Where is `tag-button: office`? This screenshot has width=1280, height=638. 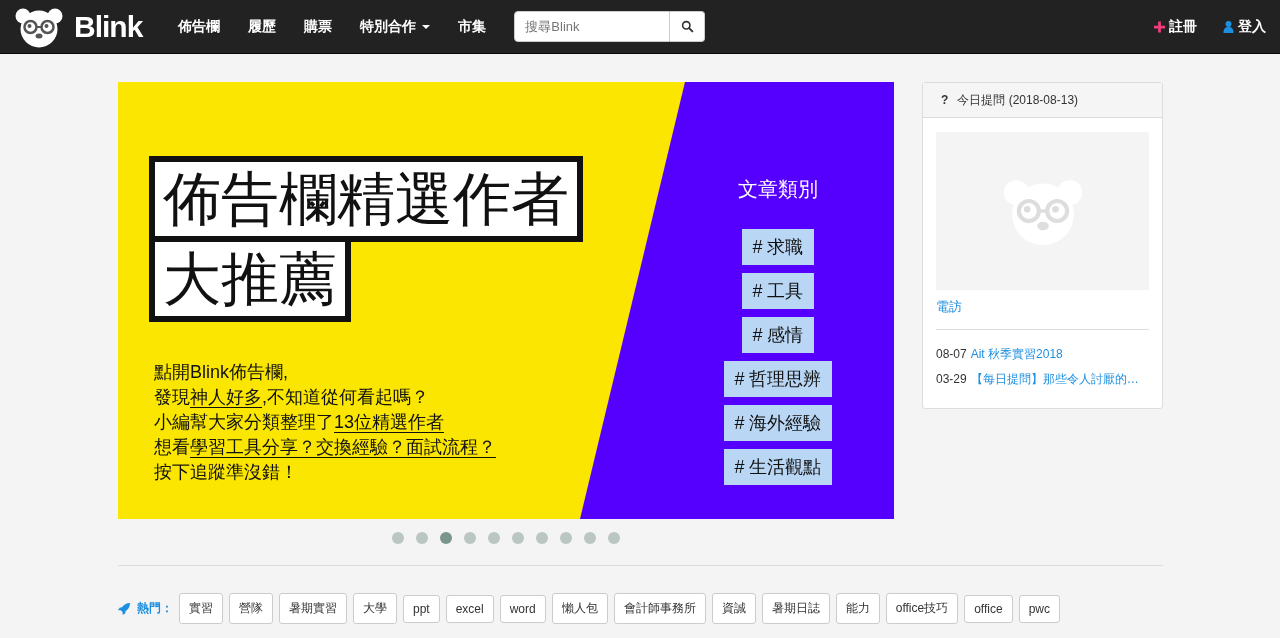
tag-button: office is located at coordinates (988, 608).